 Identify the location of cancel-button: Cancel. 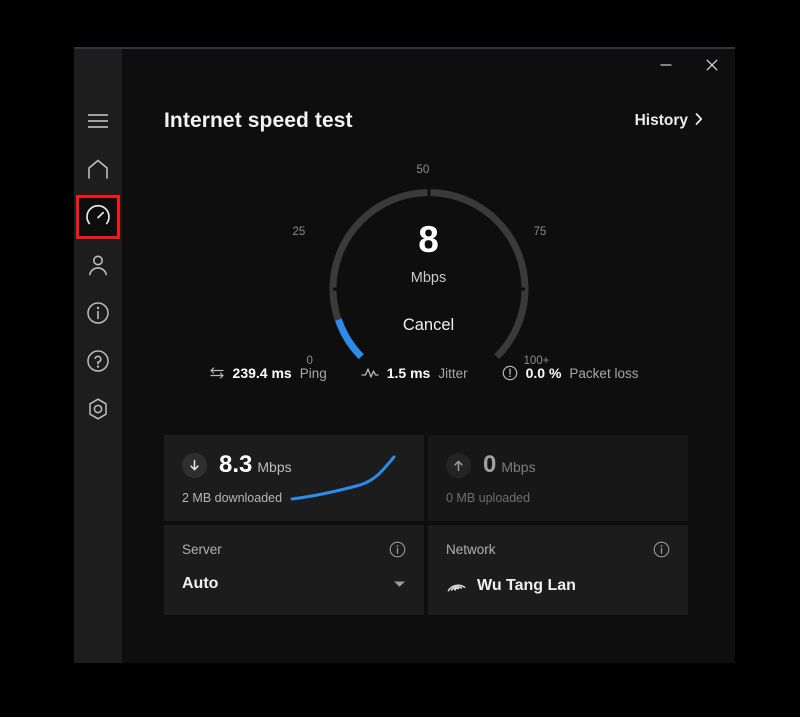
(429, 325).